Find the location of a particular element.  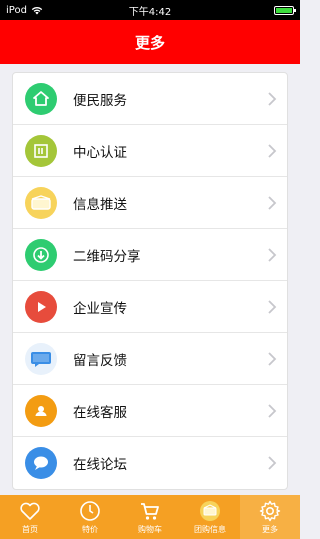

status-bar: iPod 下午4:42 is located at coordinates (150, 10).